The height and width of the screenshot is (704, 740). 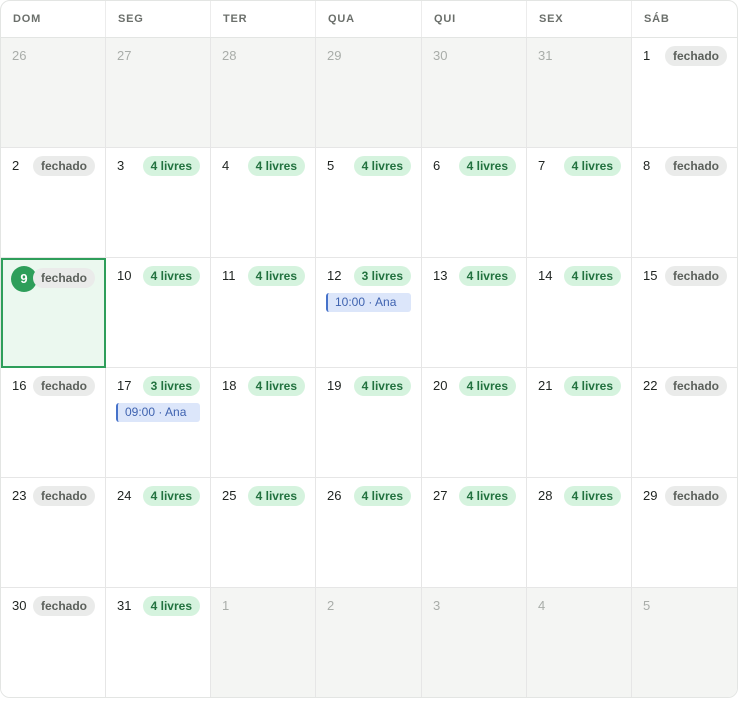 What do you see at coordinates (474, 19) in the screenshot?
I see `weekday-label: QUI` at bounding box center [474, 19].